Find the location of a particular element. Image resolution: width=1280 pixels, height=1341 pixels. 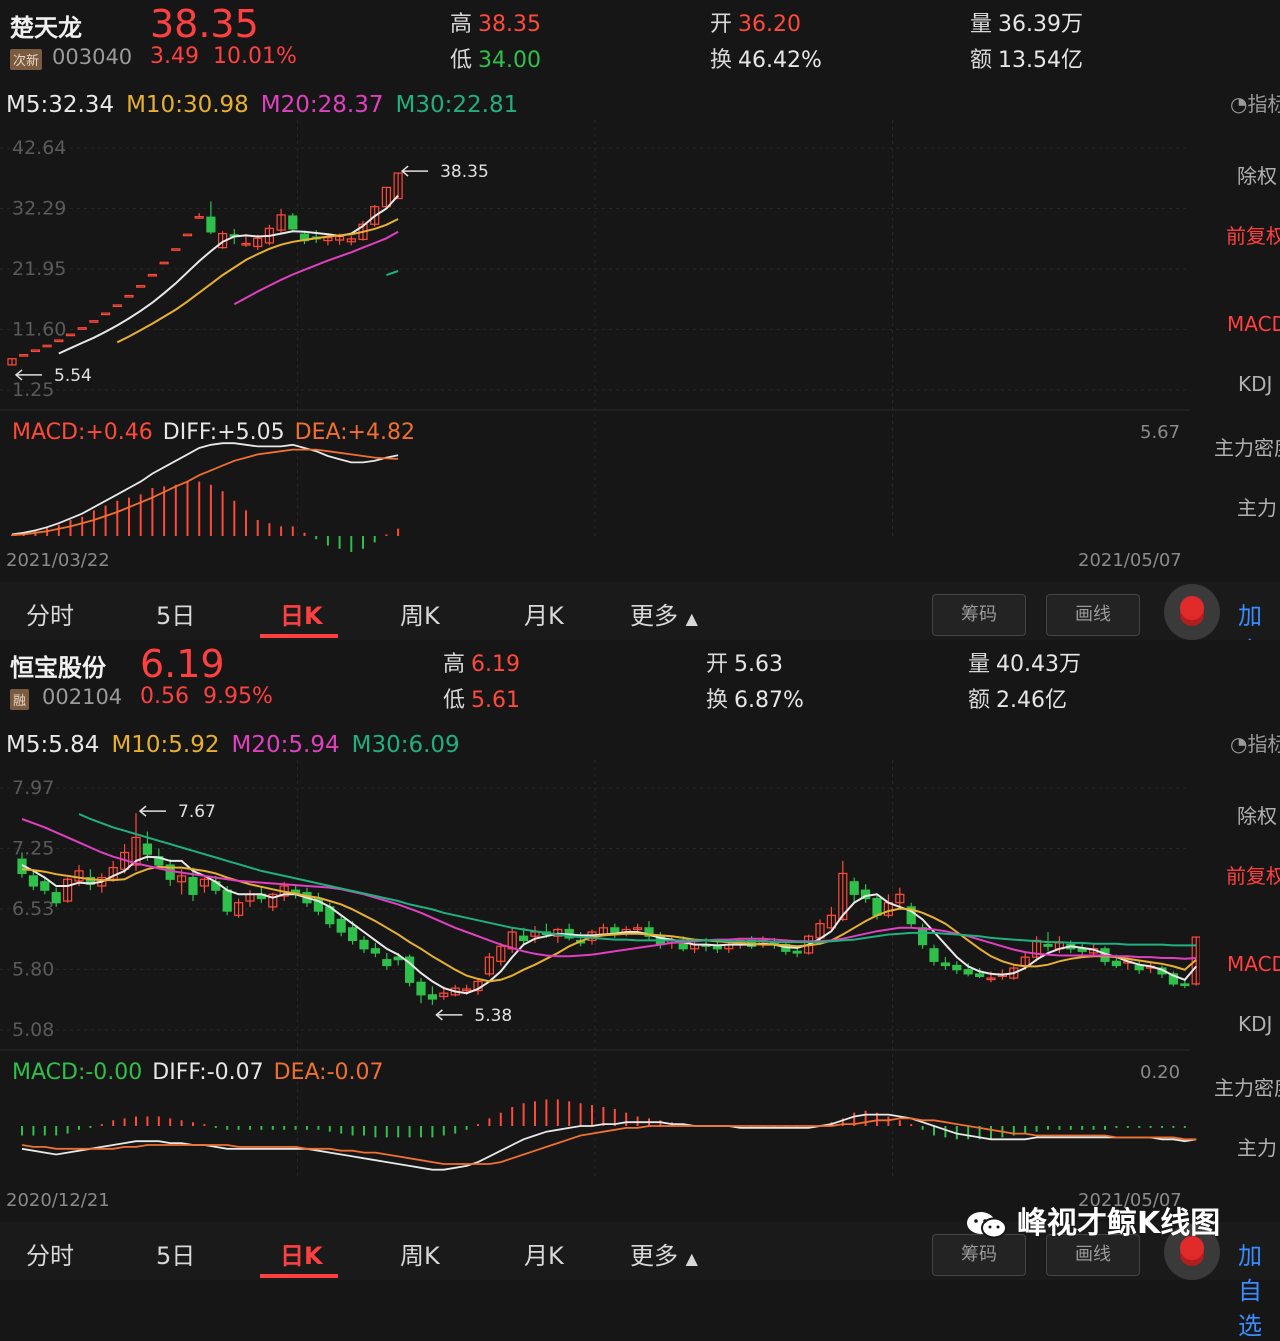

start-date: 2020/12/21 is located at coordinates (58, 1200).